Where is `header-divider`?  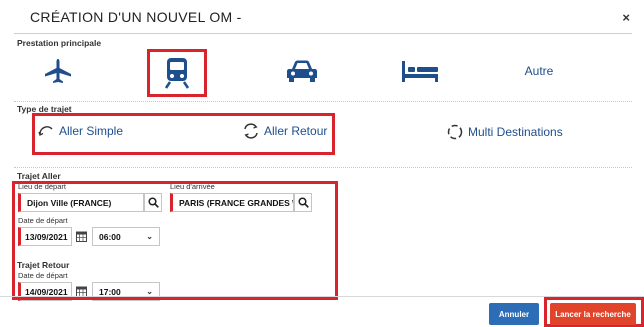
header-divider is located at coordinates (323, 33).